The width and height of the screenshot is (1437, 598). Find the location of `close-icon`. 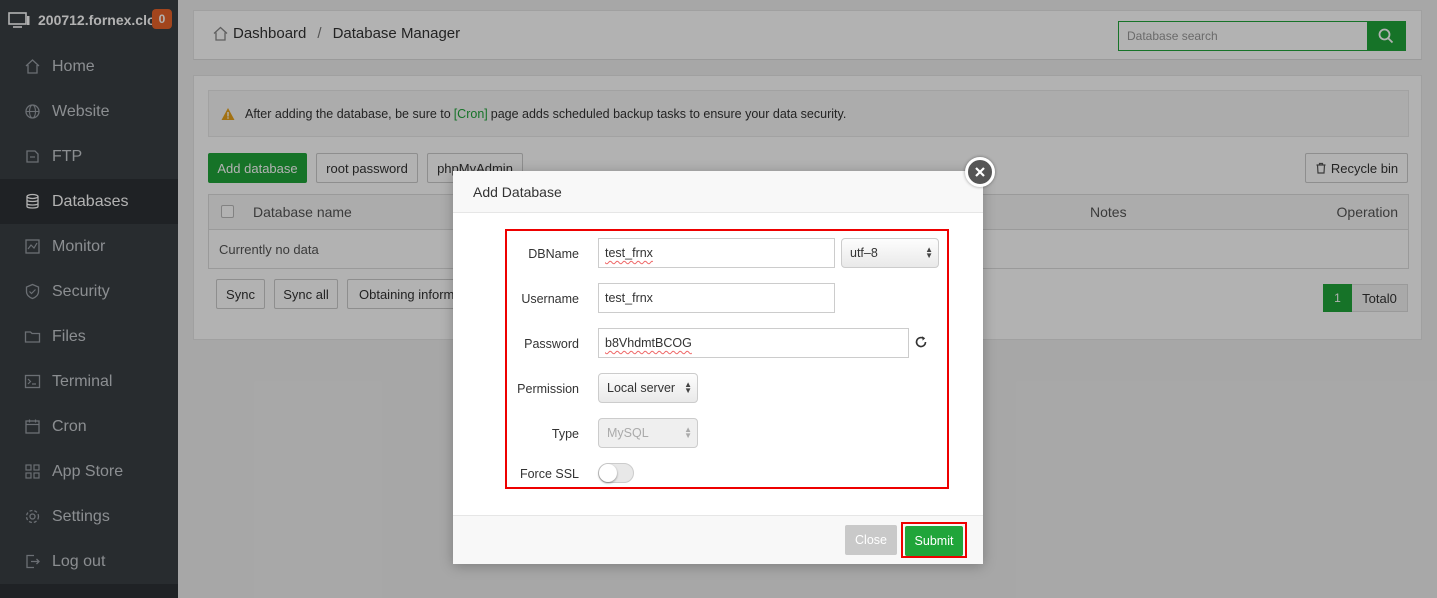

close-icon is located at coordinates (980, 172).